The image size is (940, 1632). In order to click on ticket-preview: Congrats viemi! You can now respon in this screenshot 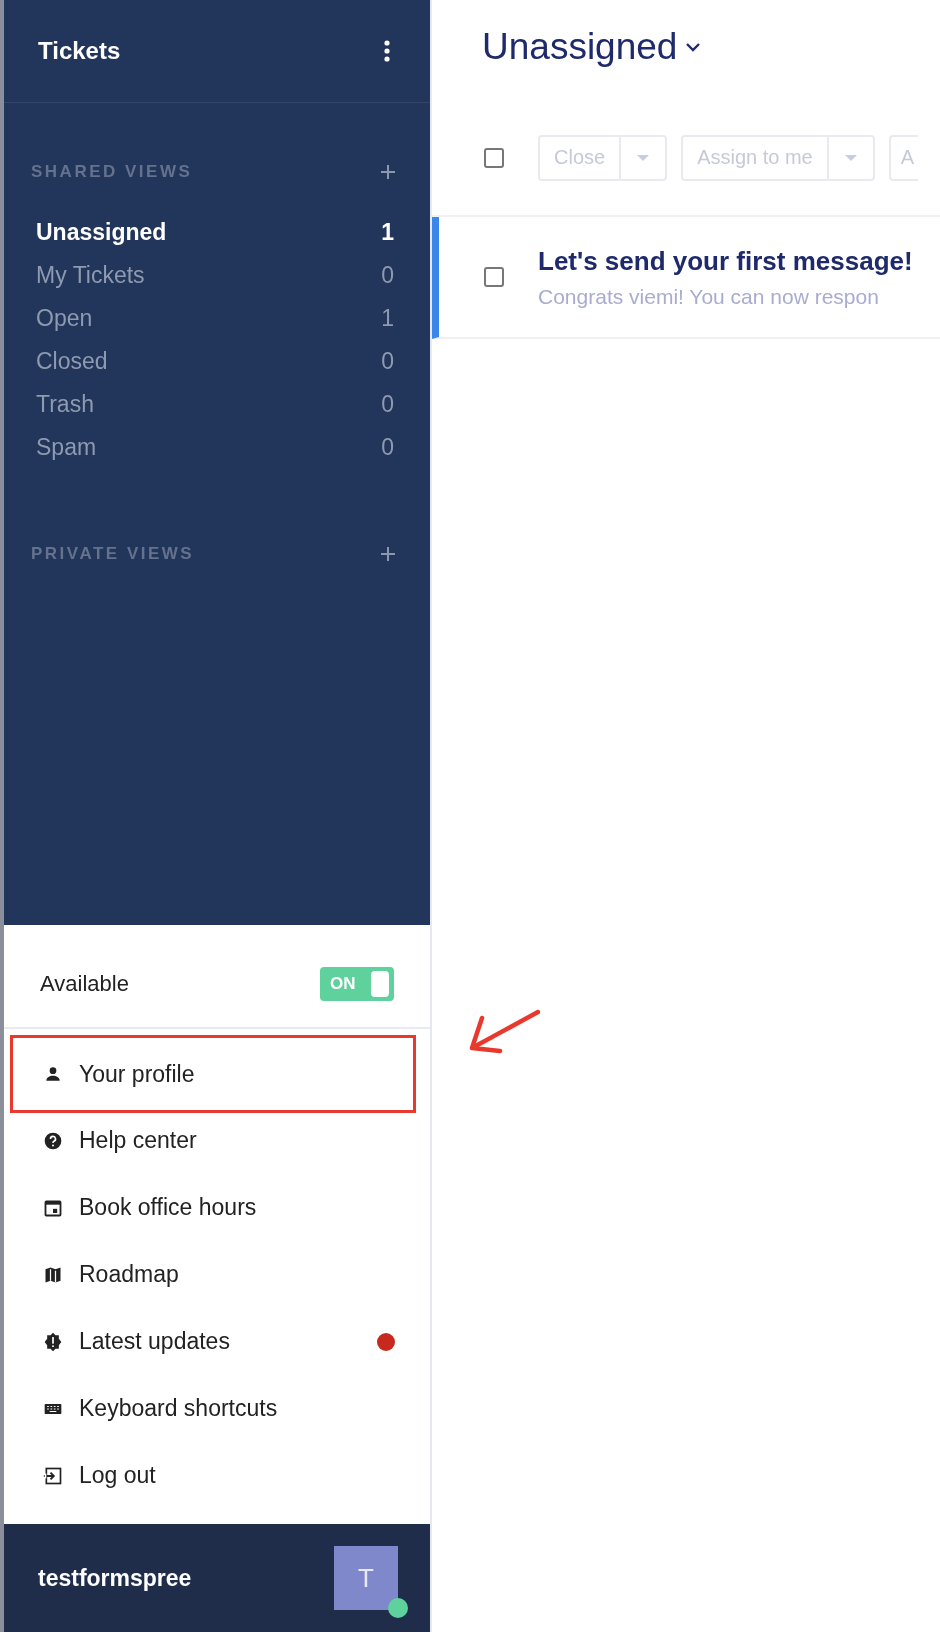, I will do `click(709, 296)`.